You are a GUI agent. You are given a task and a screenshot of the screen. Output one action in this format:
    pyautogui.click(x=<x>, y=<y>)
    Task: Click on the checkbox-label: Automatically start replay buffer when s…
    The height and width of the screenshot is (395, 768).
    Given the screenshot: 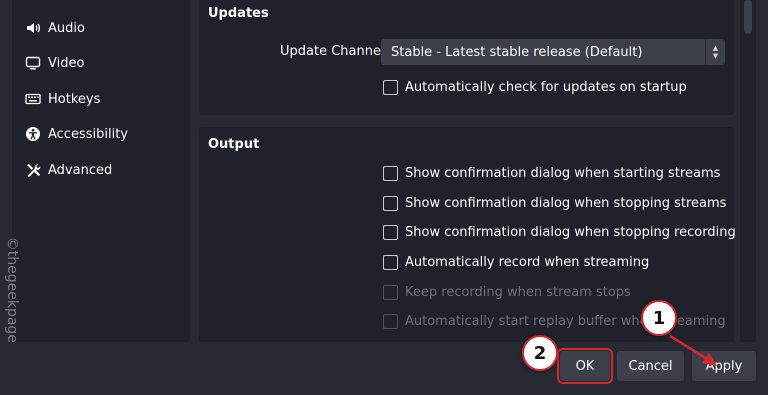 What is the action you would take?
    pyautogui.click(x=565, y=321)
    